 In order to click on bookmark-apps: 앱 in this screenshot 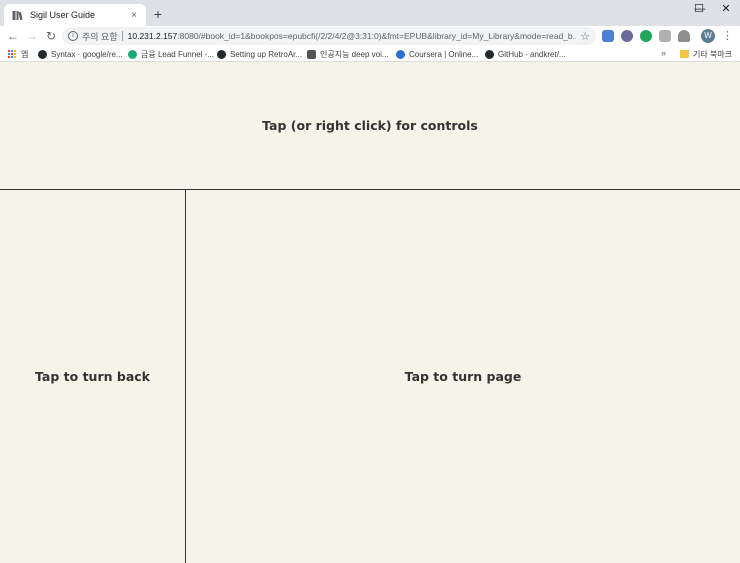, I will do `click(18, 54)`.